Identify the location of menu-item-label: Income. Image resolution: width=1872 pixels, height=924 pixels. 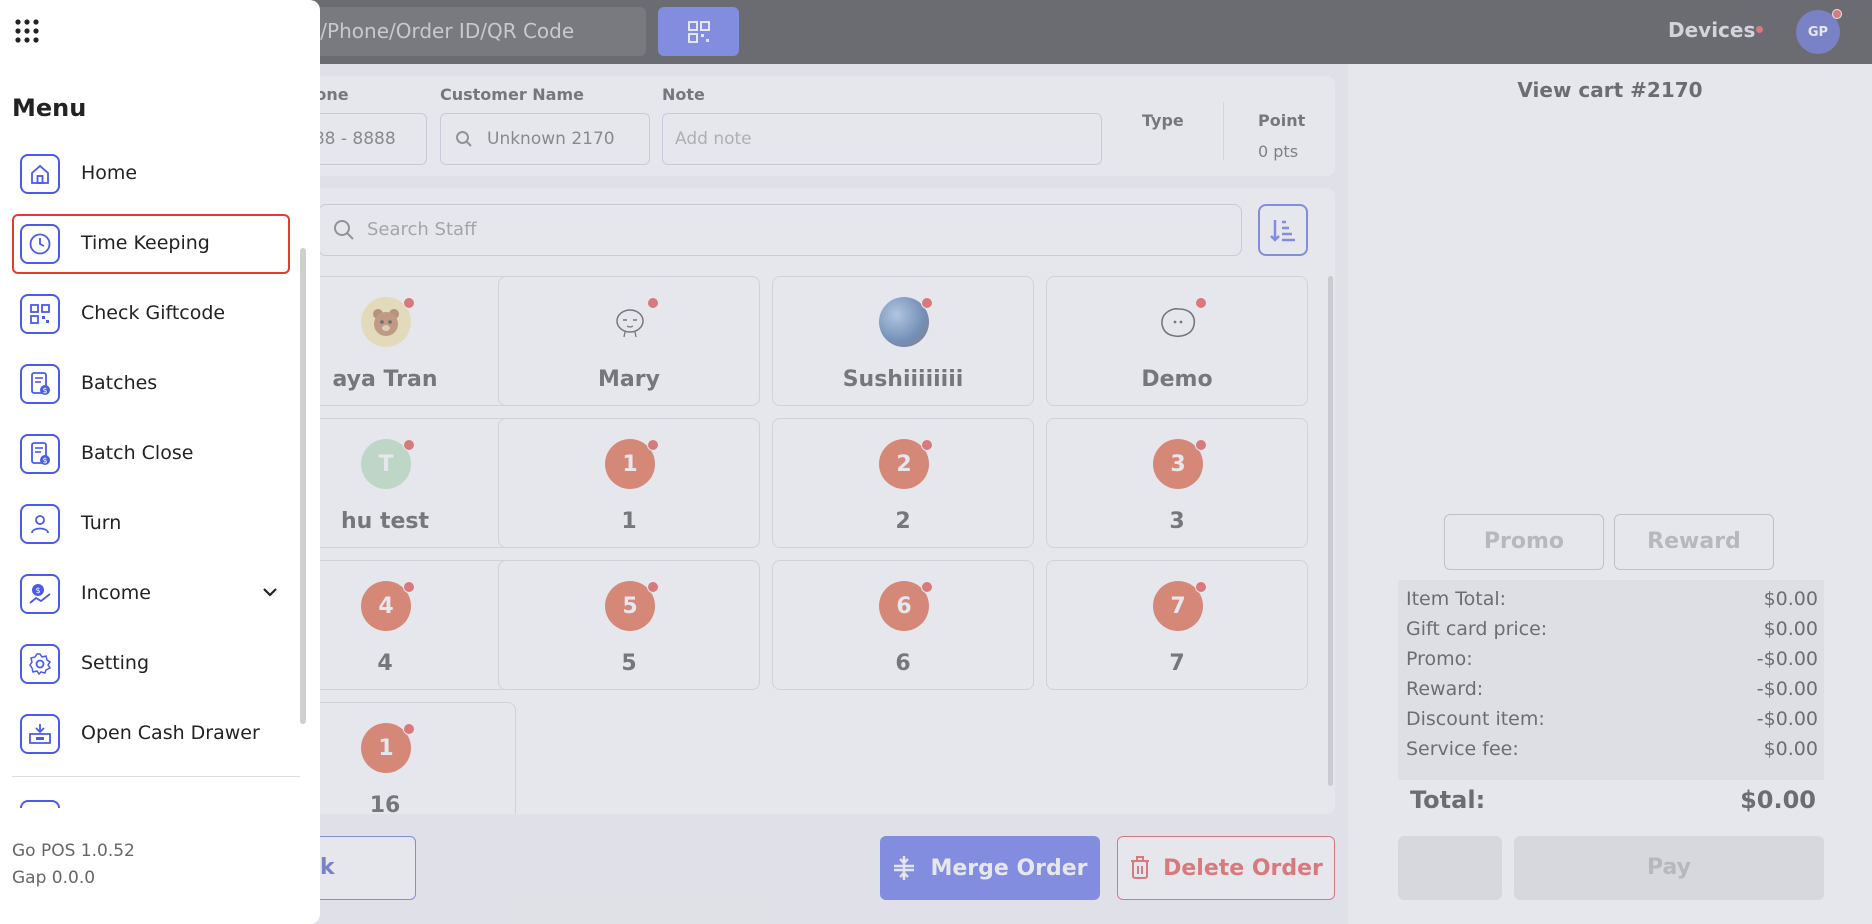
(116, 593).